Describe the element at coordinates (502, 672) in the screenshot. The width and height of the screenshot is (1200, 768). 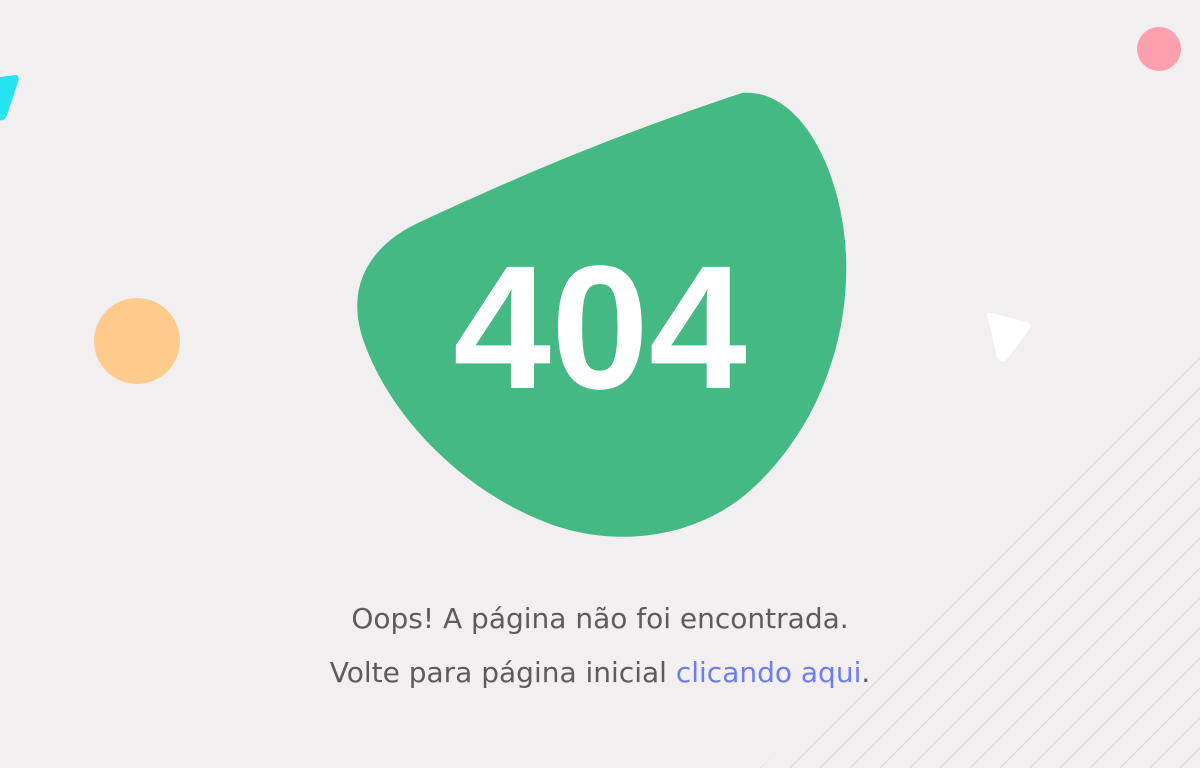
I see `message-line-2-prefix: Volte para página inicial` at that location.